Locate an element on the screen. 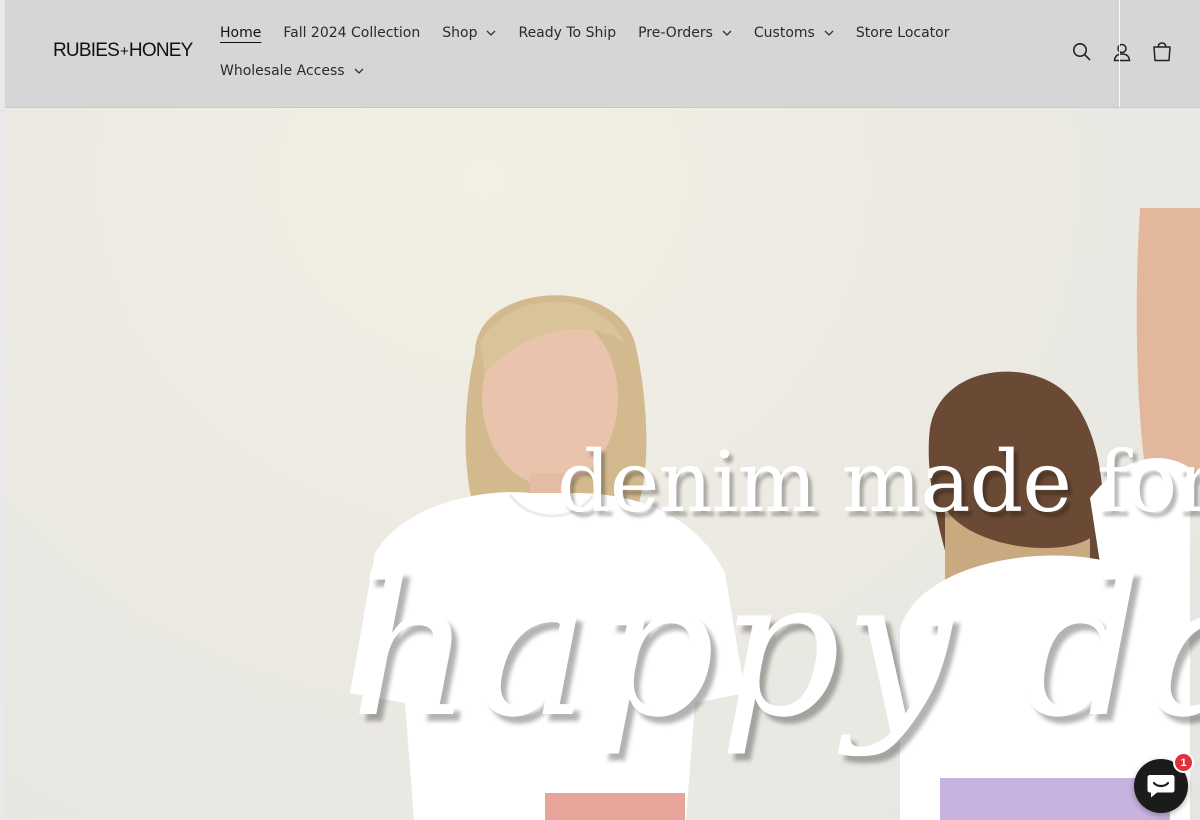 The width and height of the screenshot is (1200, 820). chat-notification-badge: 1 is located at coordinates (1183, 762).